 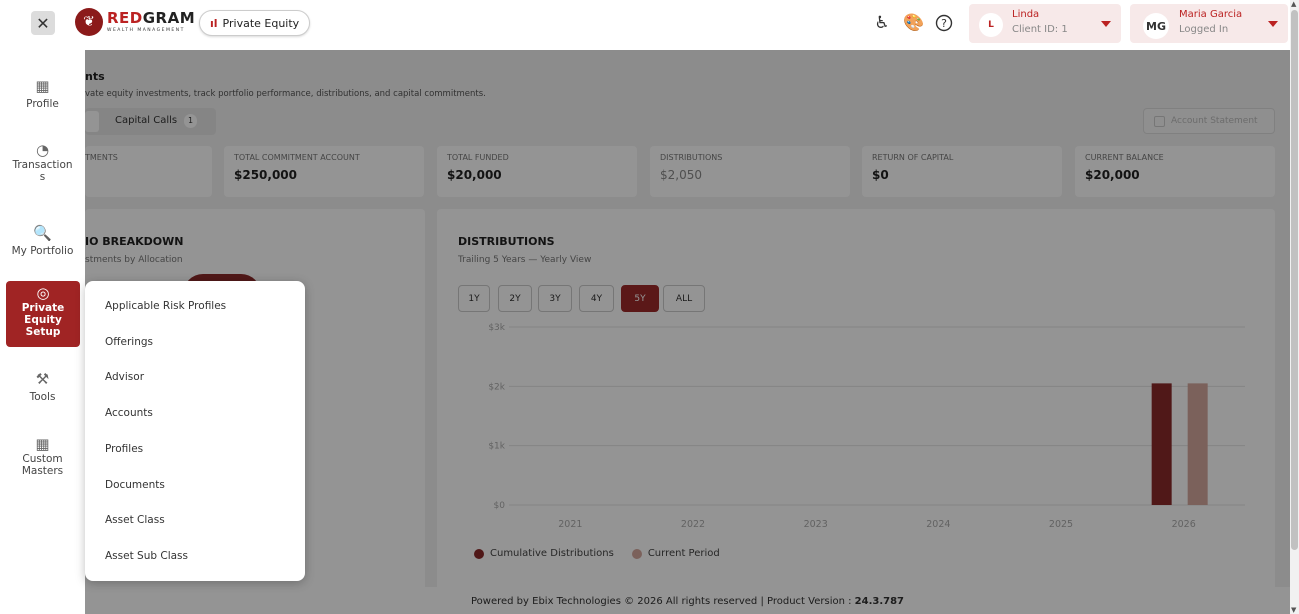 What do you see at coordinates (1211, 14) in the screenshot?
I see `user-name: Maria Garcia` at bounding box center [1211, 14].